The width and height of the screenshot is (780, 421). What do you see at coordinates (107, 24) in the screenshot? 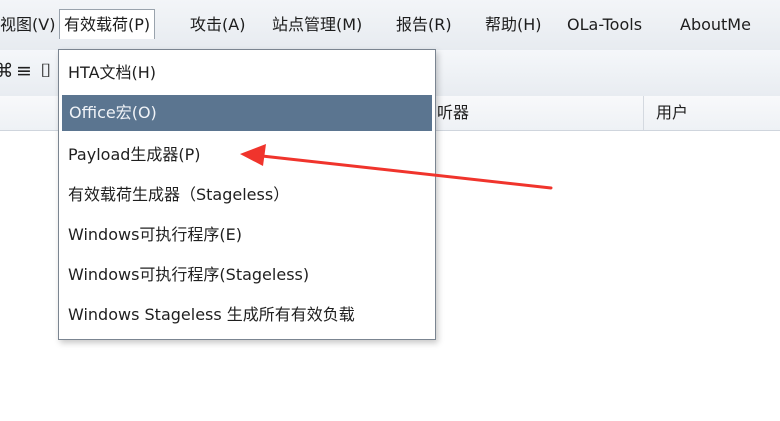
I see `menu-payload: 有效载荷(P)` at bounding box center [107, 24].